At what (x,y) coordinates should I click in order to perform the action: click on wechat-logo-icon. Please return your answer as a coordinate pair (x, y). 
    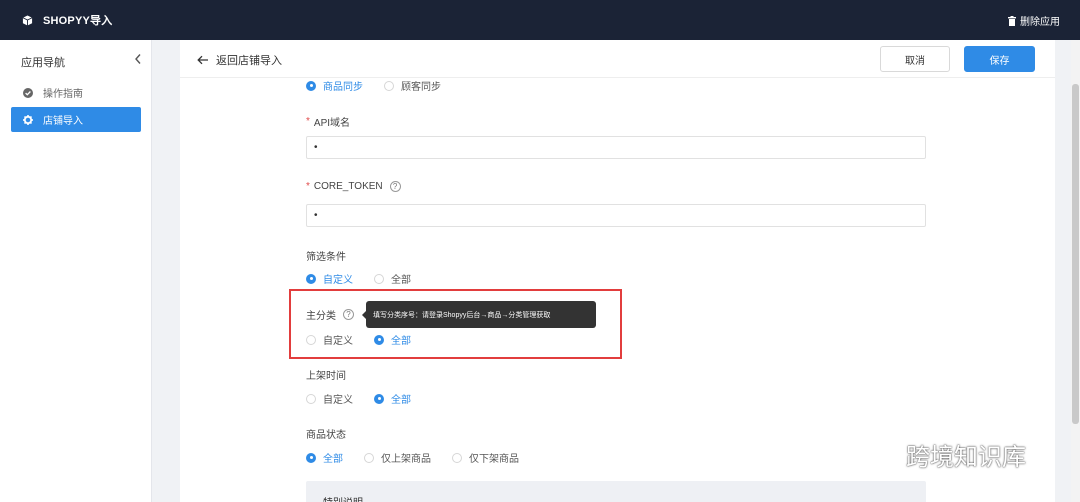
    Looking at the image, I should click on (873, 454).